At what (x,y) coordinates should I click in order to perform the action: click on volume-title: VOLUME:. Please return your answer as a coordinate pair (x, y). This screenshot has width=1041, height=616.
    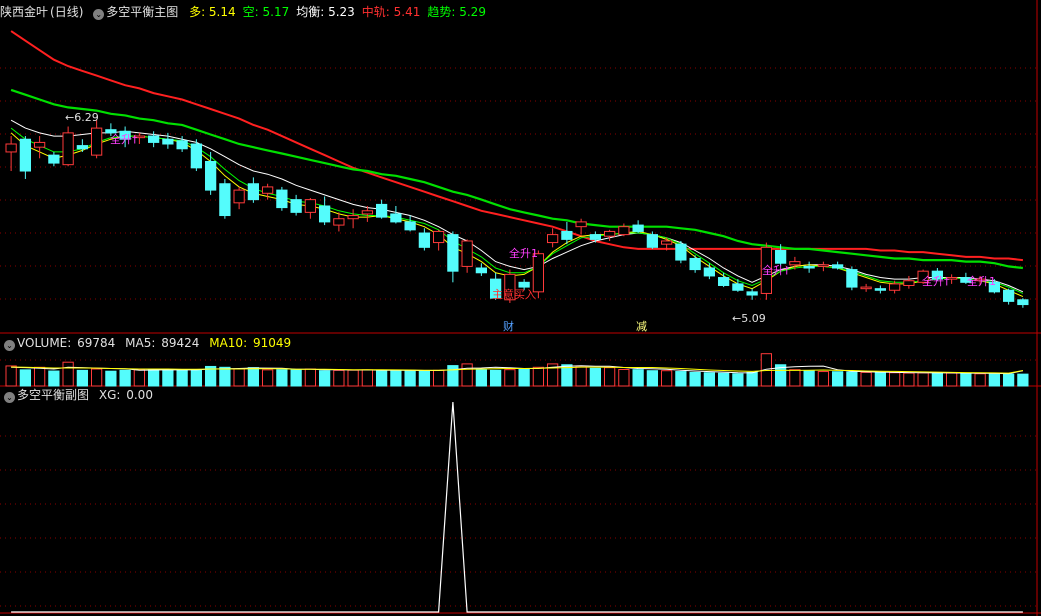
    Looking at the image, I should click on (44, 343).